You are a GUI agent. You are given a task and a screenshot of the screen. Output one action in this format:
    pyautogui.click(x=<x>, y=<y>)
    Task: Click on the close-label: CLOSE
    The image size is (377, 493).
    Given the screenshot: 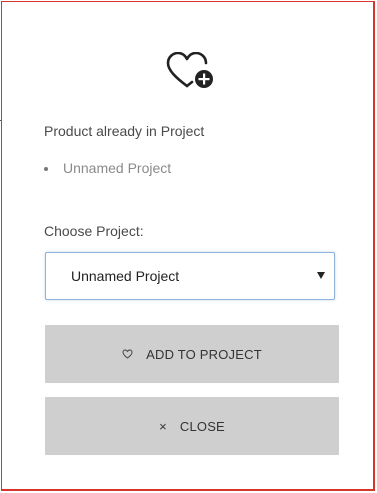 What is the action you would take?
    pyautogui.click(x=202, y=426)
    